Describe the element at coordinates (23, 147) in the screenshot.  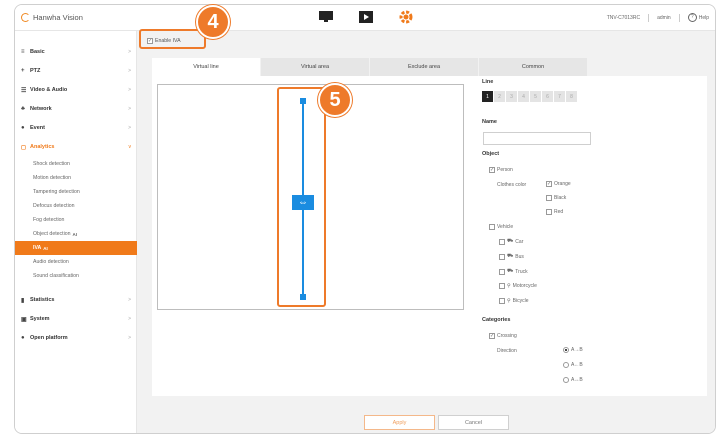
I see `analytics-icon: ◻` at that location.